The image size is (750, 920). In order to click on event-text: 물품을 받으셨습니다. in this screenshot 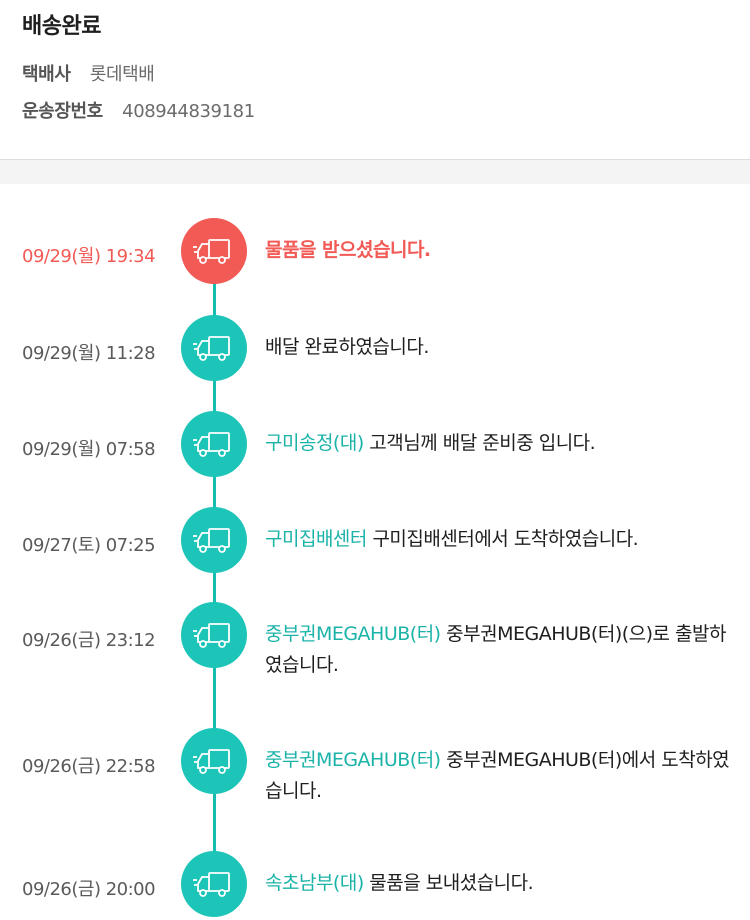, I will do `click(348, 250)`.